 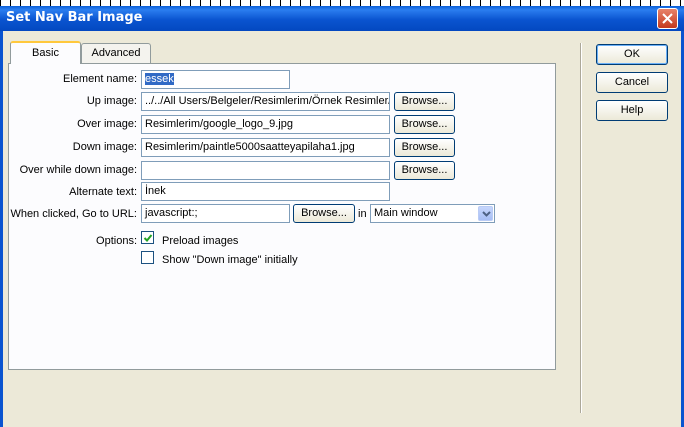 I want to click on close-button, so click(x=667, y=18).